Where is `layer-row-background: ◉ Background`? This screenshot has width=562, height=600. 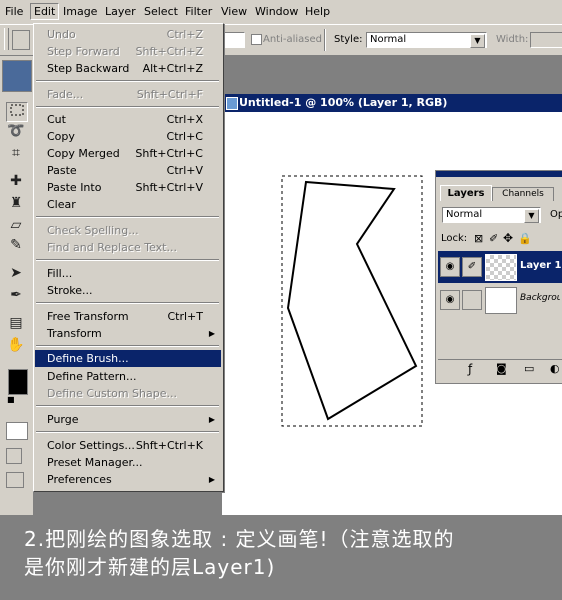
layer-row-background: ◉ Background is located at coordinates (500, 300).